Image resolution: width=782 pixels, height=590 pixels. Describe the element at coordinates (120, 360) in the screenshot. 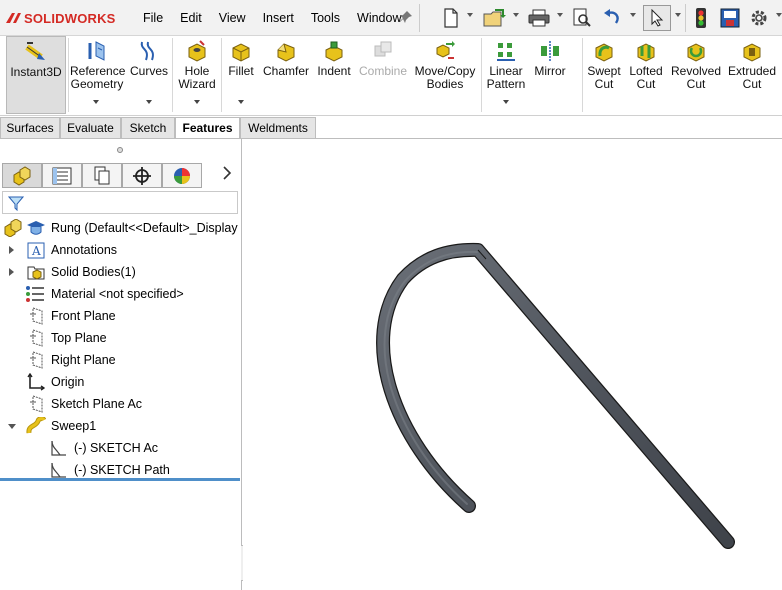

I see `tree-item-right-plane: Right Plane` at that location.